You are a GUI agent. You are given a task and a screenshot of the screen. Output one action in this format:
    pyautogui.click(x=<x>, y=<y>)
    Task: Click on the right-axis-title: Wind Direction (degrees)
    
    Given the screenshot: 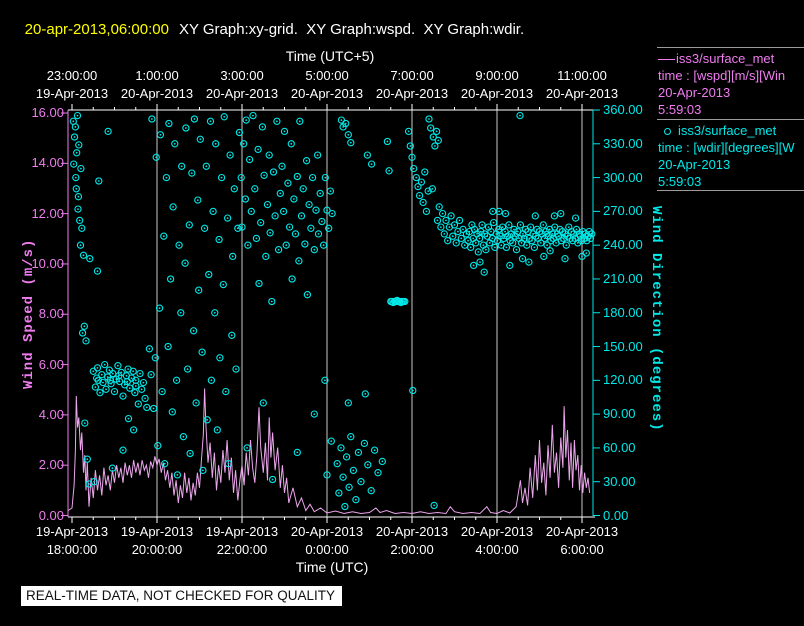 What is the action you would take?
    pyautogui.click(x=656, y=319)
    